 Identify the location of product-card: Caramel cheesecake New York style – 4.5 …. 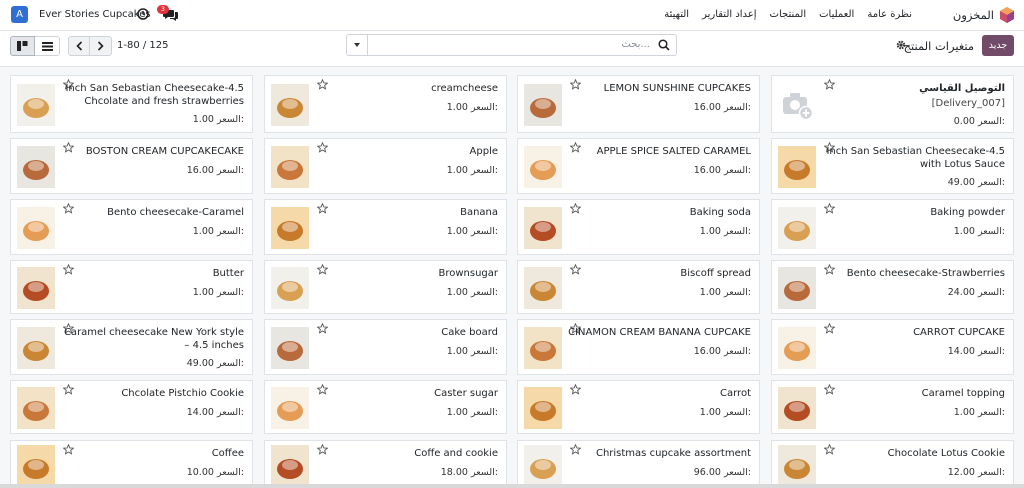
(131, 347).